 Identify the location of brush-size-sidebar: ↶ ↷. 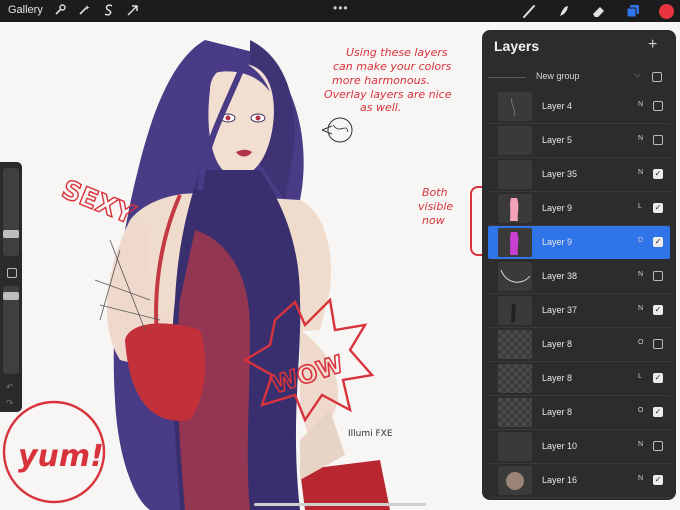
(11, 287).